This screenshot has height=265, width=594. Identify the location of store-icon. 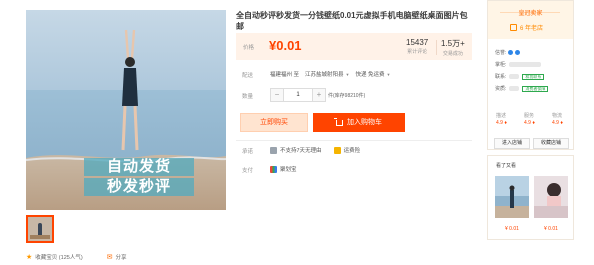
(513, 27).